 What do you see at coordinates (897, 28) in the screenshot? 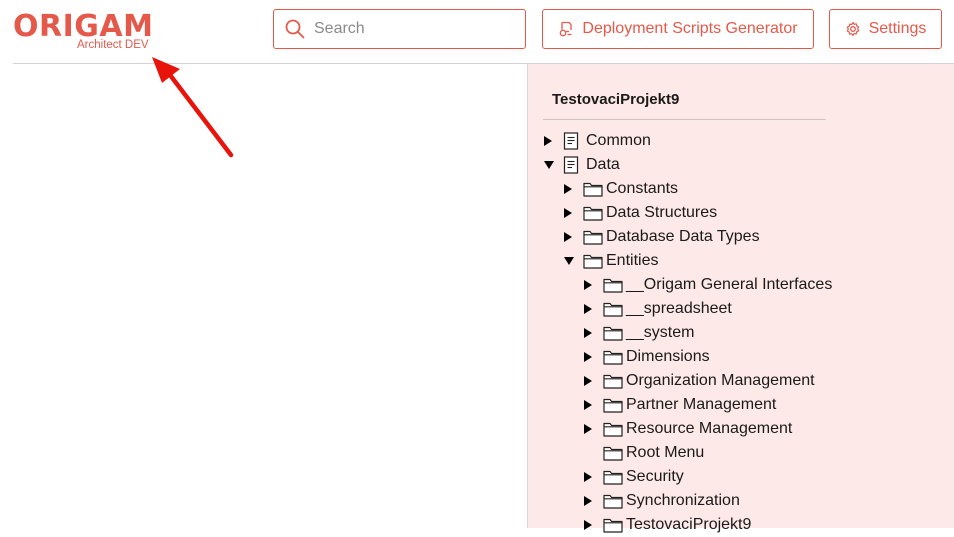
I see `settings-button-label: Settings` at bounding box center [897, 28].